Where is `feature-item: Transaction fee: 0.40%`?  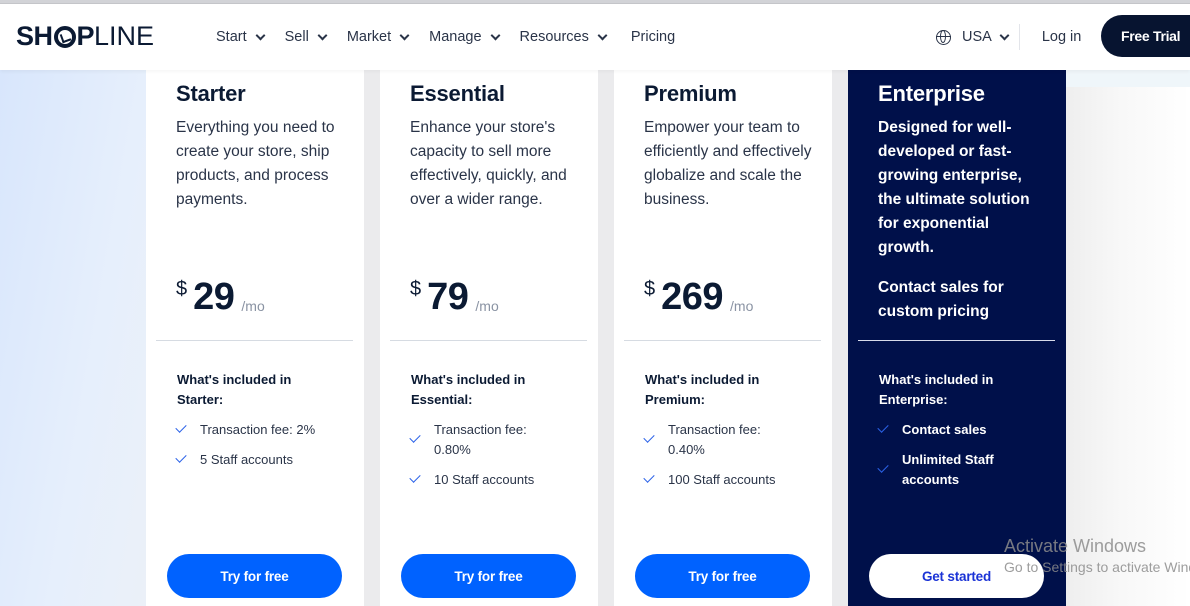
feature-item: Transaction fee: 0.40% is located at coordinates (733, 440).